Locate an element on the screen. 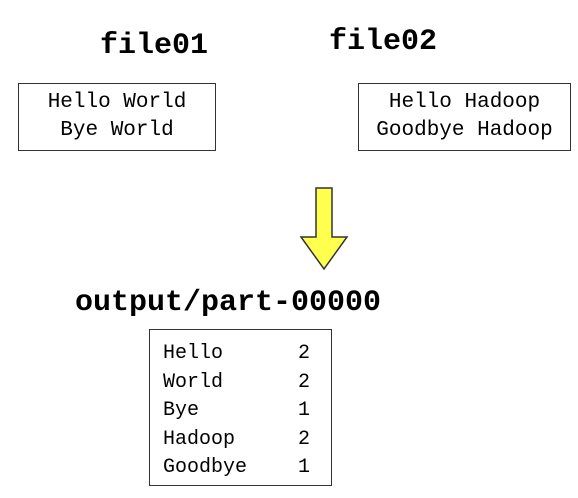  file01-line-1: Hello World is located at coordinates (117, 102).